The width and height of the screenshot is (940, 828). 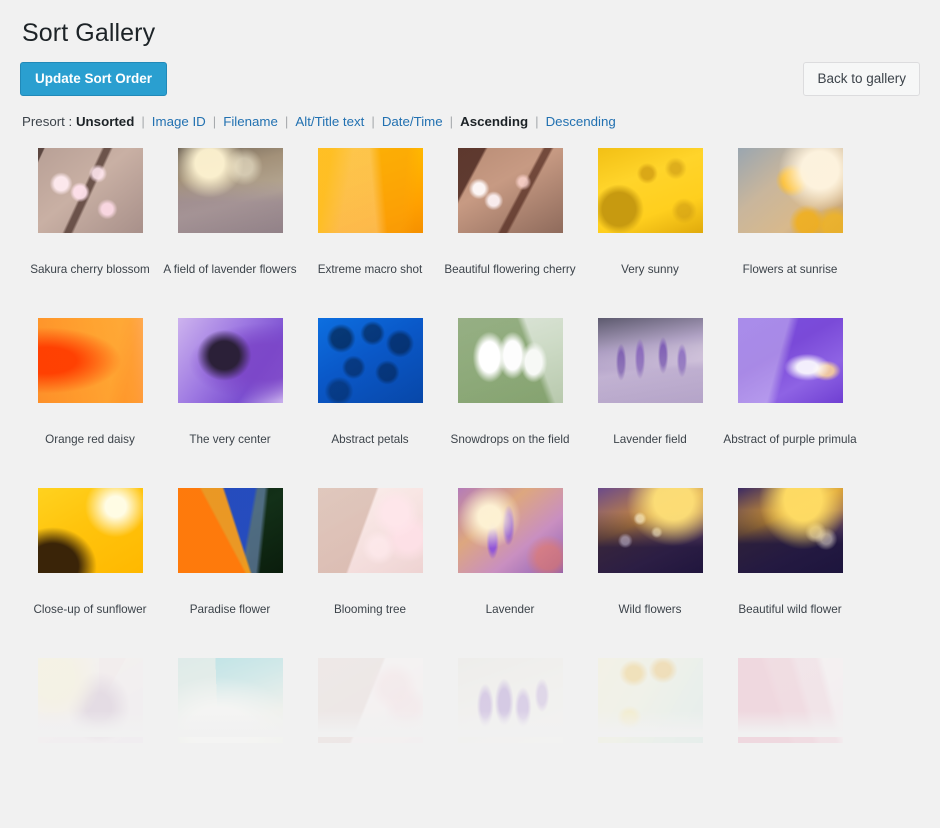 I want to click on thumb-flowers-at-sunrise, so click(x=790, y=190).